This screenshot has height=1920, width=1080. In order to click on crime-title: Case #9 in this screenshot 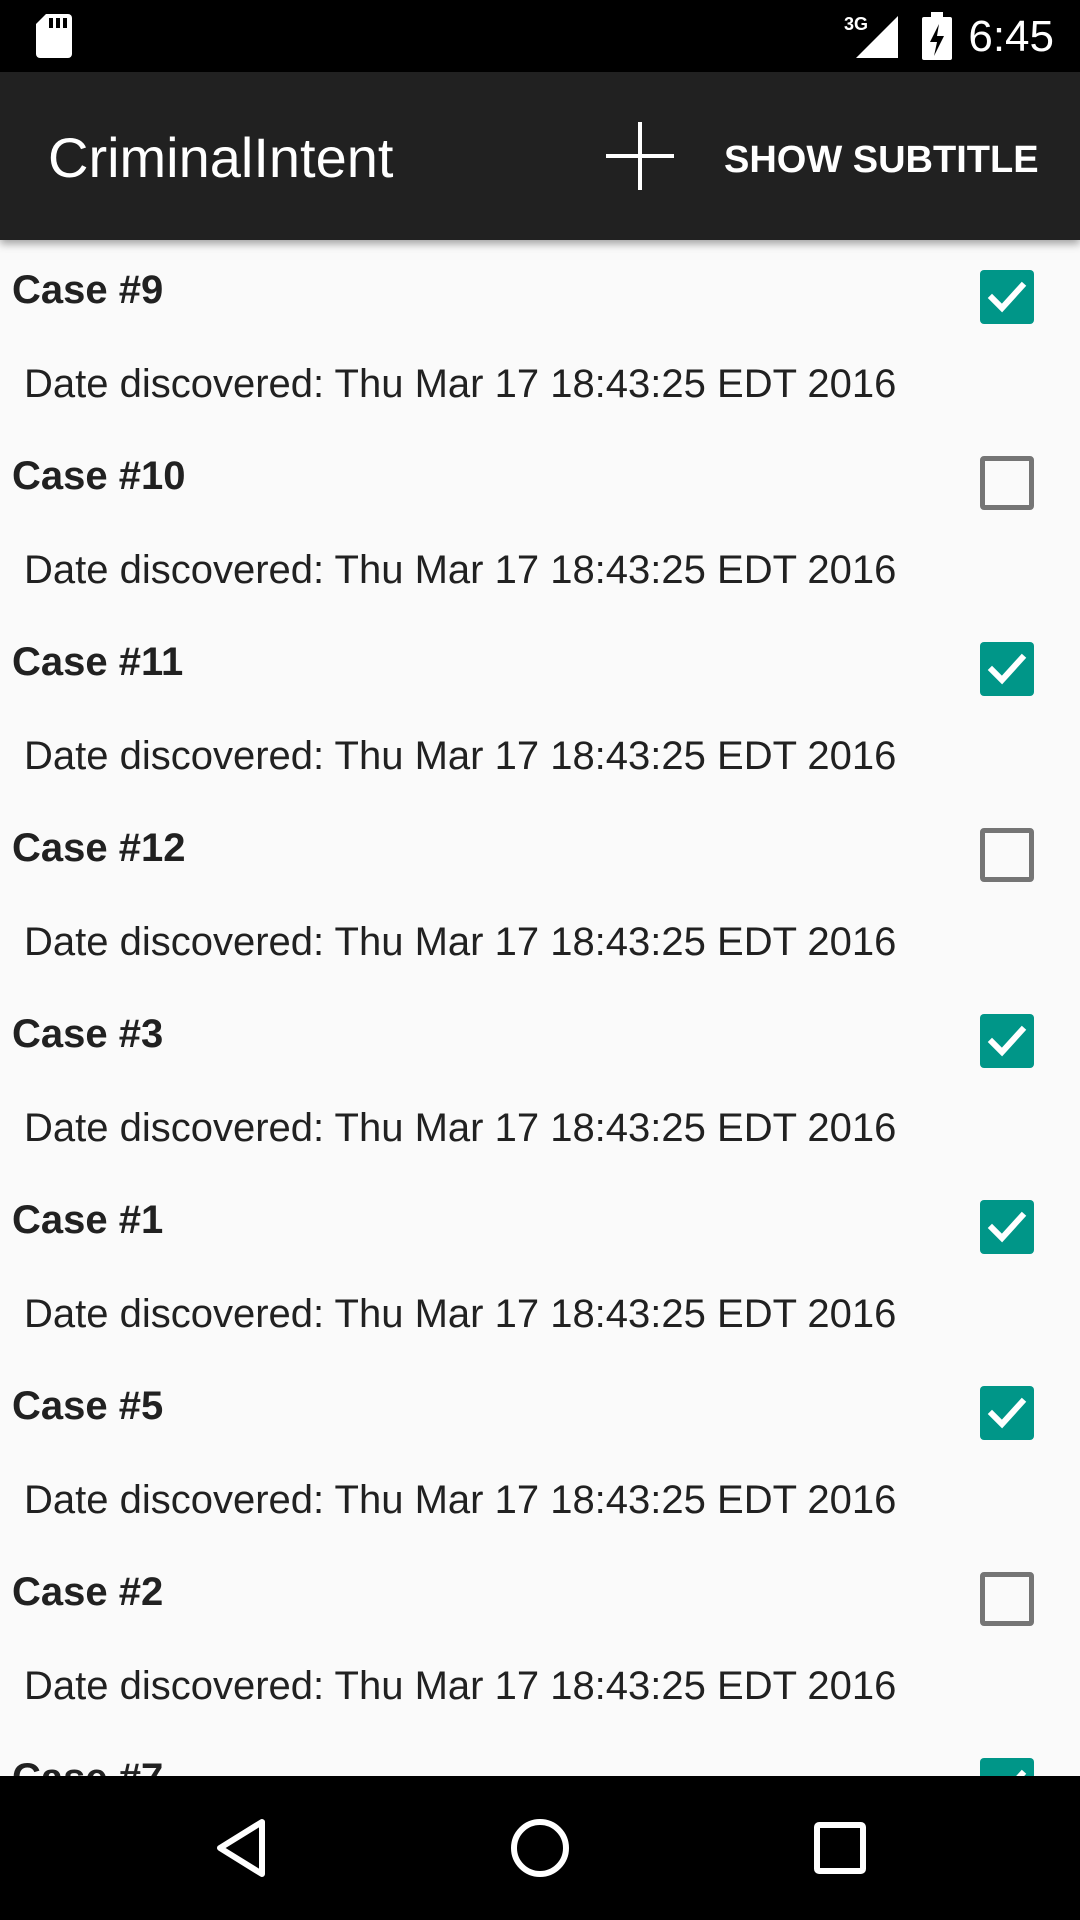, I will do `click(88, 290)`.